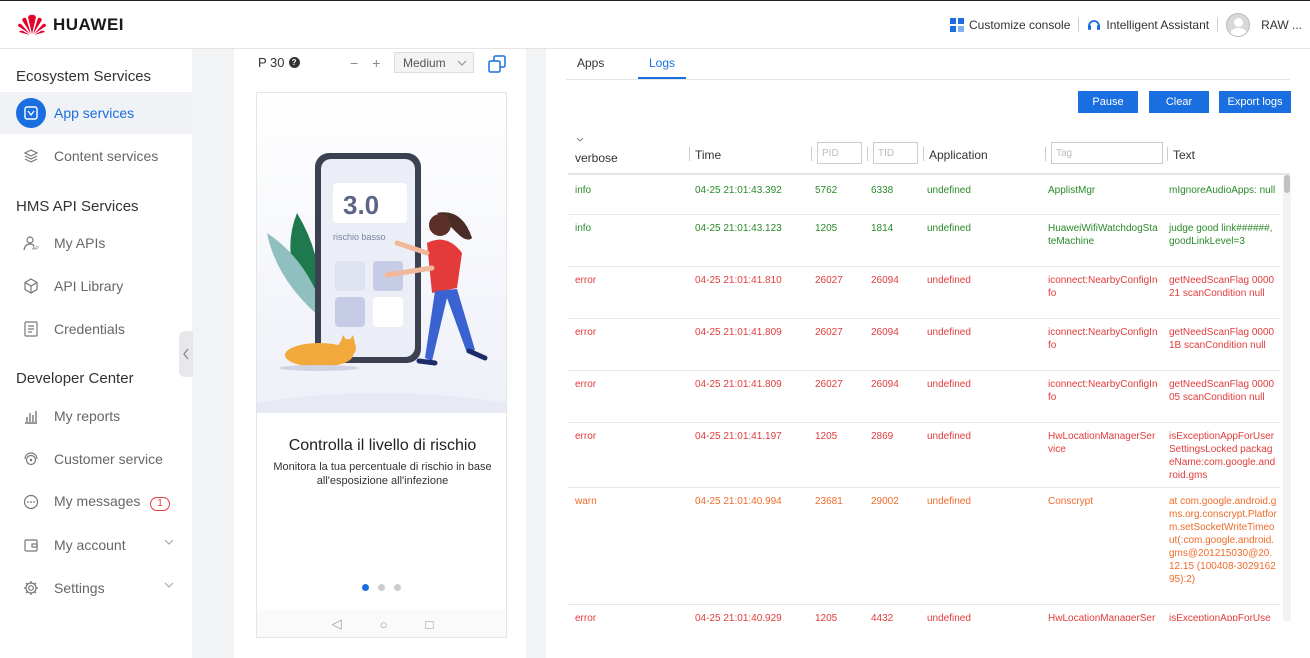 This screenshot has height=658, width=1310. Describe the element at coordinates (376, 63) in the screenshot. I see `zoom-in-button: +` at that location.